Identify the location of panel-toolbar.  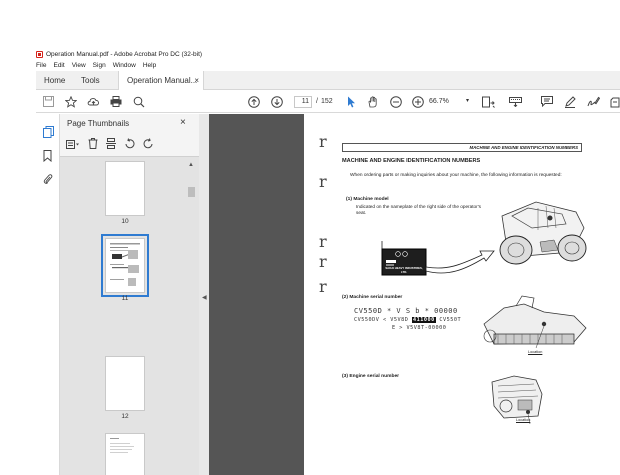
(114, 145).